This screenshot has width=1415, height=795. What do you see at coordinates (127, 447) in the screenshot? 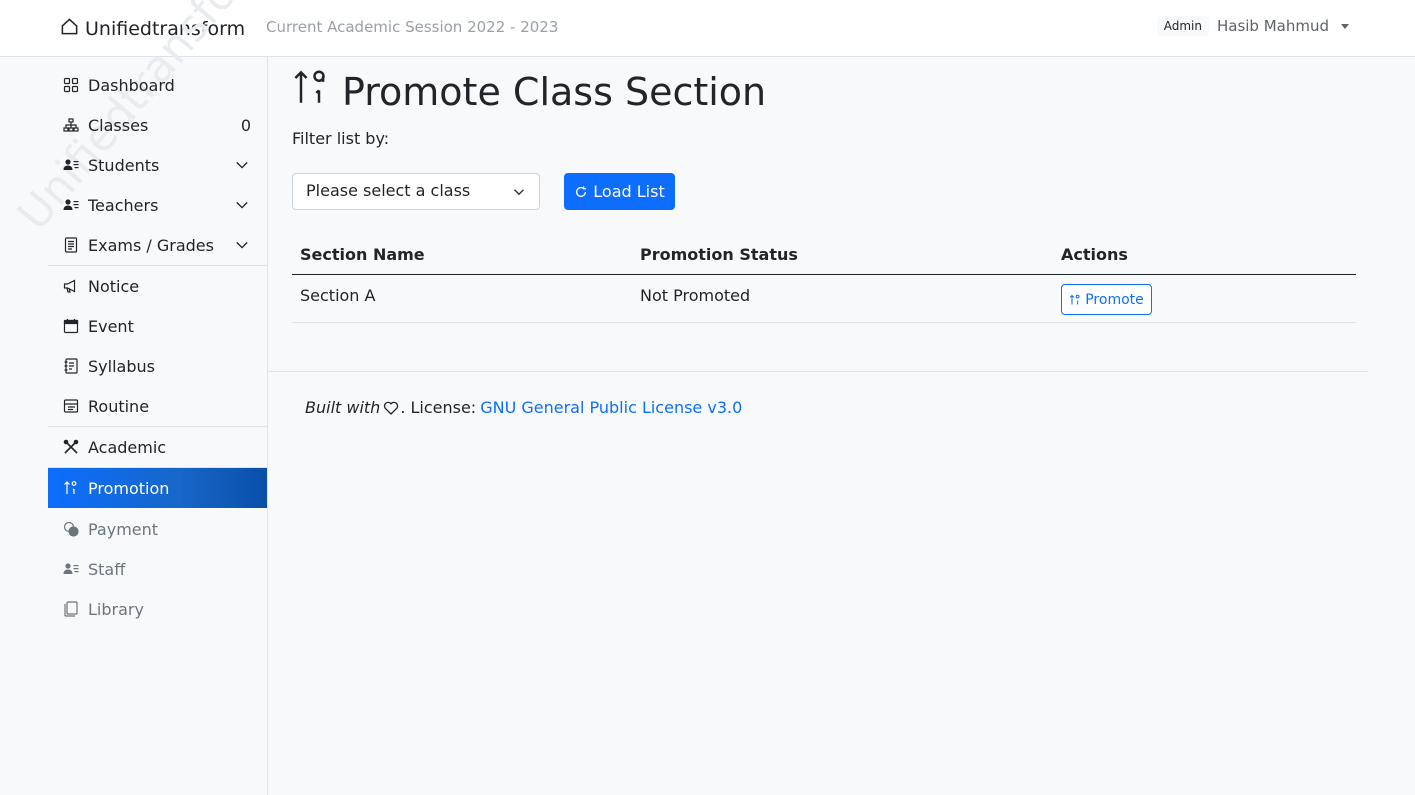
I see `sidebar-item-label: Academic` at bounding box center [127, 447].